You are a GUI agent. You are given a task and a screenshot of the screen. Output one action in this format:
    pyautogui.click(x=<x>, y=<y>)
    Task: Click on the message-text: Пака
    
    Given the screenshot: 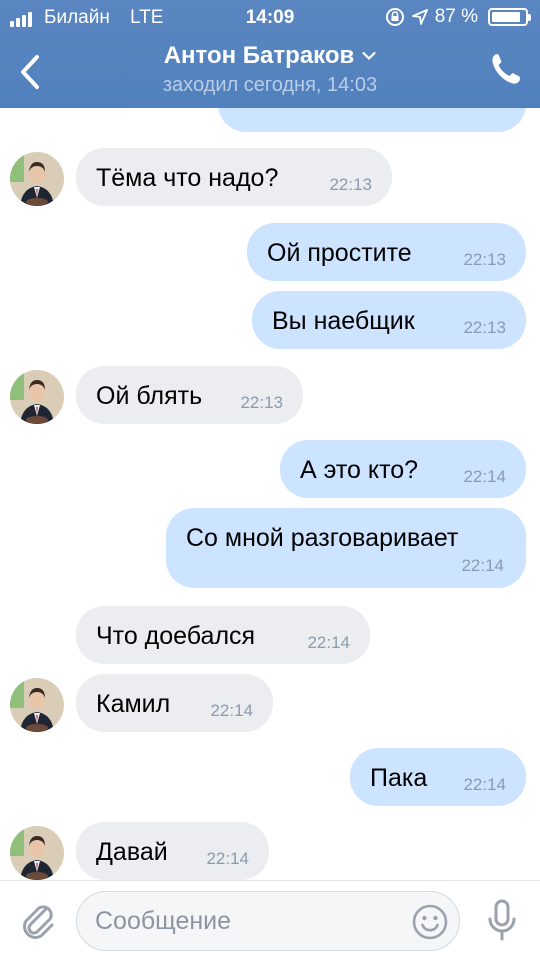 What is the action you would take?
    pyautogui.click(x=399, y=778)
    